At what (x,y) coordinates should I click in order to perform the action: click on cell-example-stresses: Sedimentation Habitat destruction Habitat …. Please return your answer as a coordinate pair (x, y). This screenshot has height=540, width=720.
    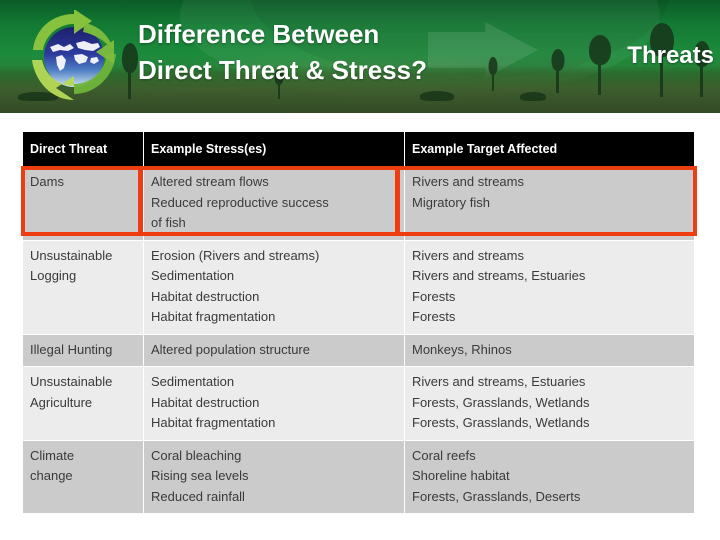
    Looking at the image, I should click on (274, 403).